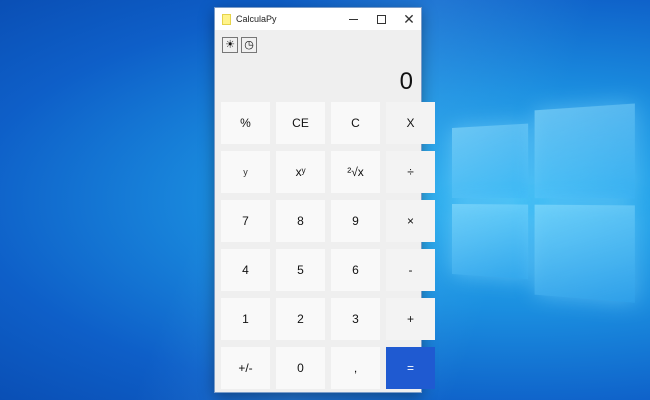  I want to click on theme-toggle-button: ☀, so click(230, 45).